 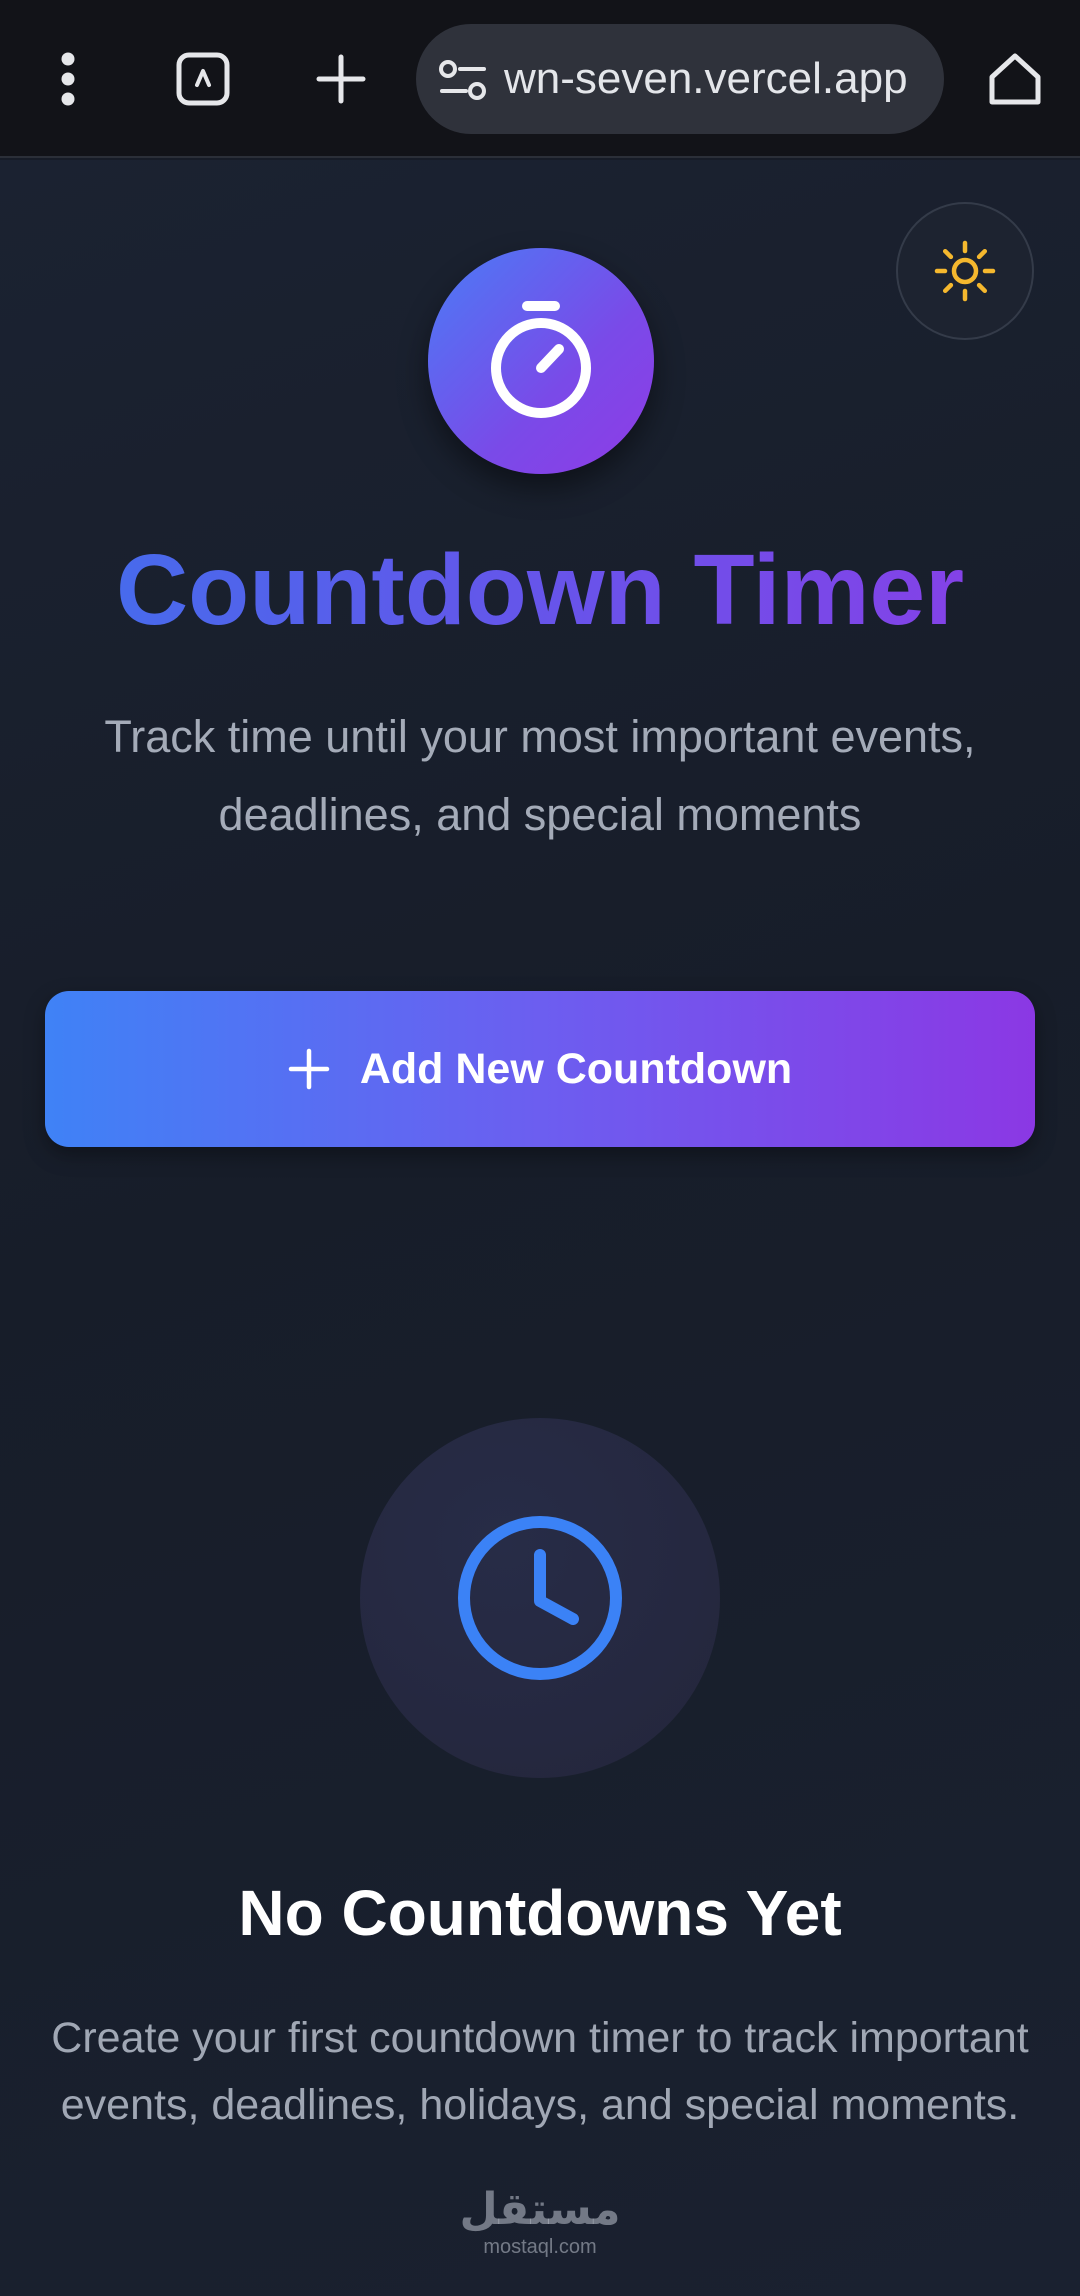 I want to click on add-countdown-button: Add New Countdown, so click(x=540, y=1069).